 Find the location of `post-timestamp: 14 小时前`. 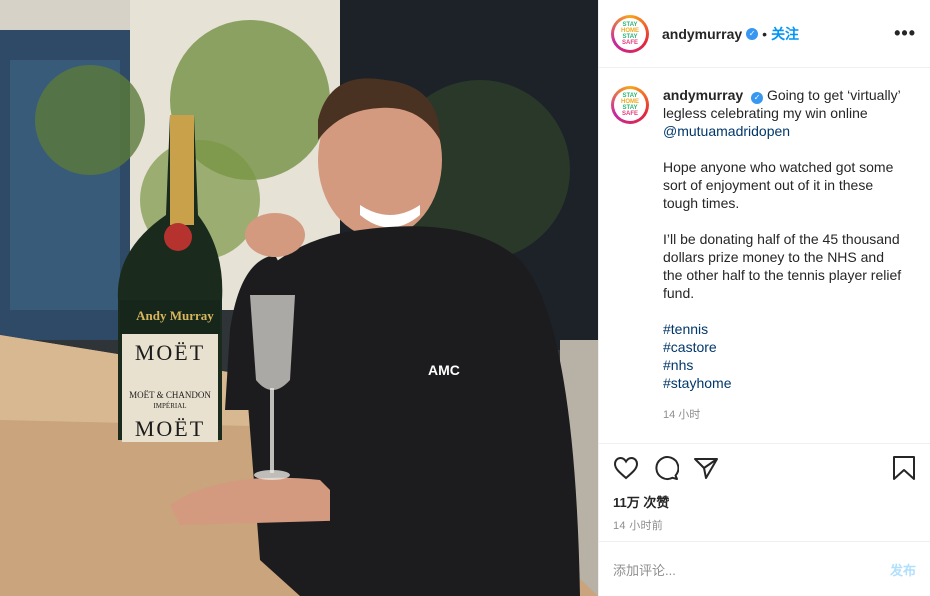

post-timestamp: 14 小时前 is located at coordinates (764, 525).